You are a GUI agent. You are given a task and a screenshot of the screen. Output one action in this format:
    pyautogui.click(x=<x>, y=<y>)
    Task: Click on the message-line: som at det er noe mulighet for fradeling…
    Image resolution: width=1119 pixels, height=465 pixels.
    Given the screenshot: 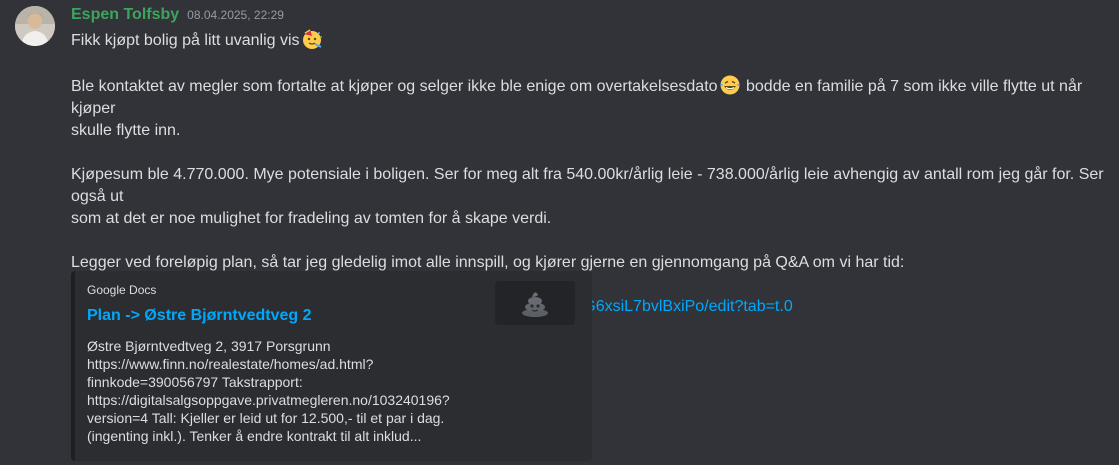 What is the action you would take?
    pyautogui.click(x=311, y=218)
    